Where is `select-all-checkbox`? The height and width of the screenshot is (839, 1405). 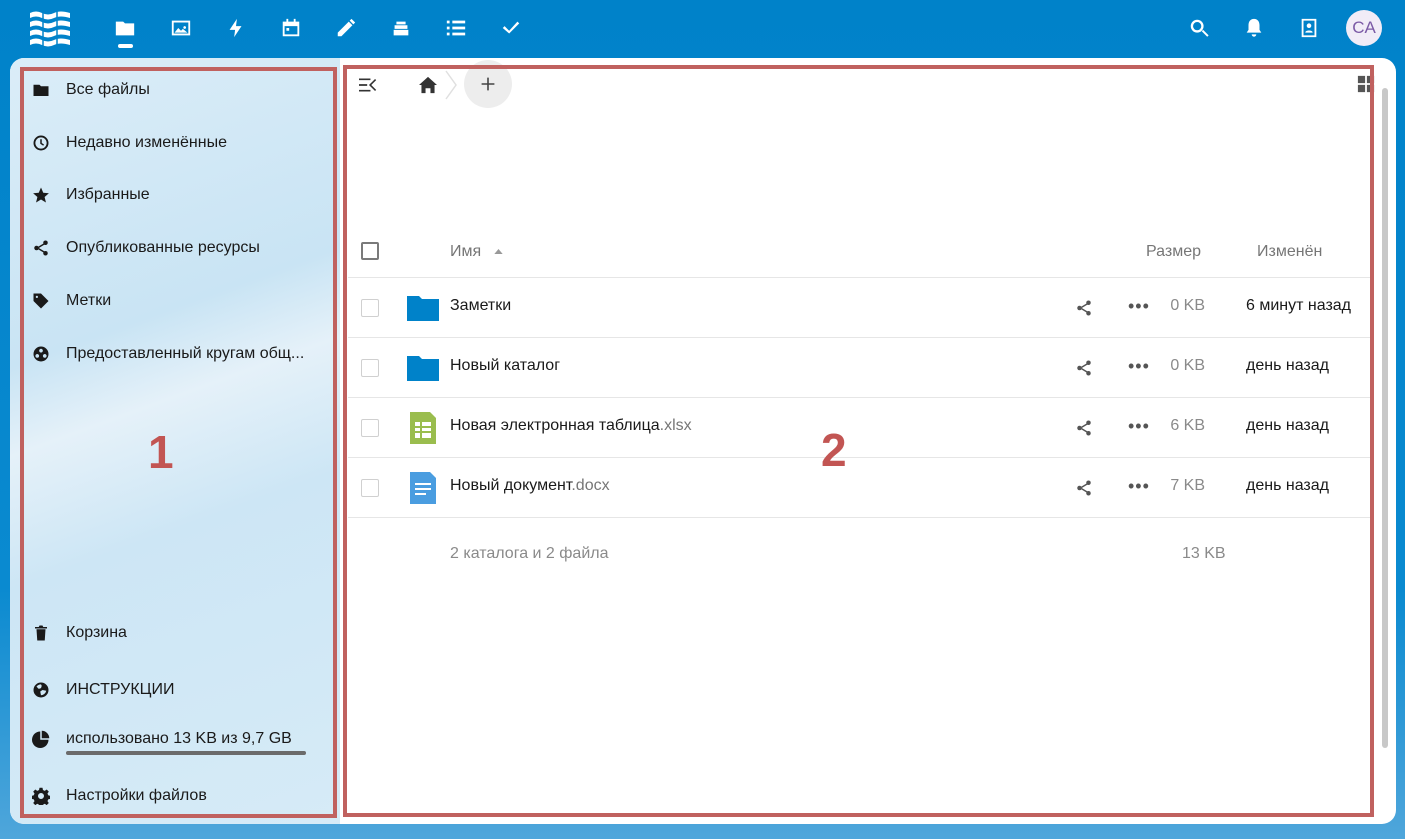 select-all-checkbox is located at coordinates (370, 251).